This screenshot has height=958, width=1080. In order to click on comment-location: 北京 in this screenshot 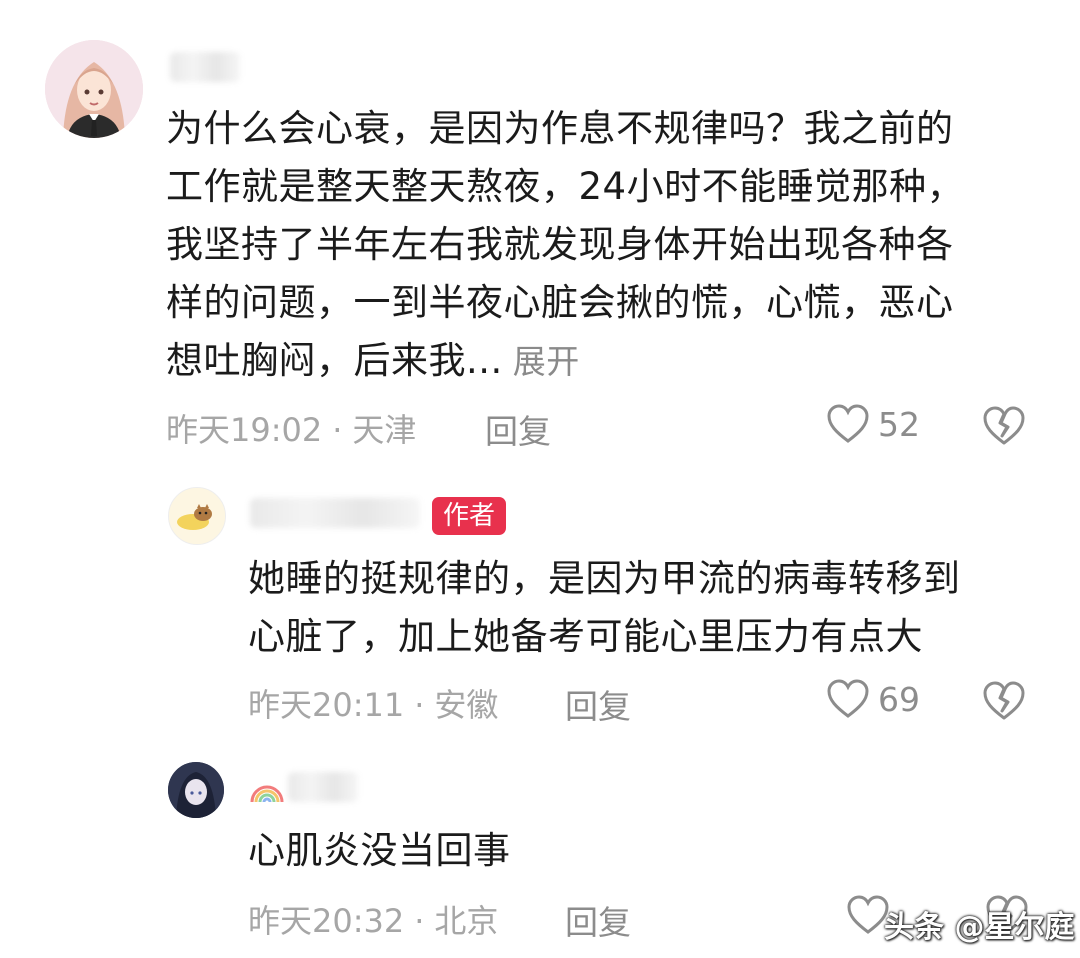, I will do `click(466, 921)`.